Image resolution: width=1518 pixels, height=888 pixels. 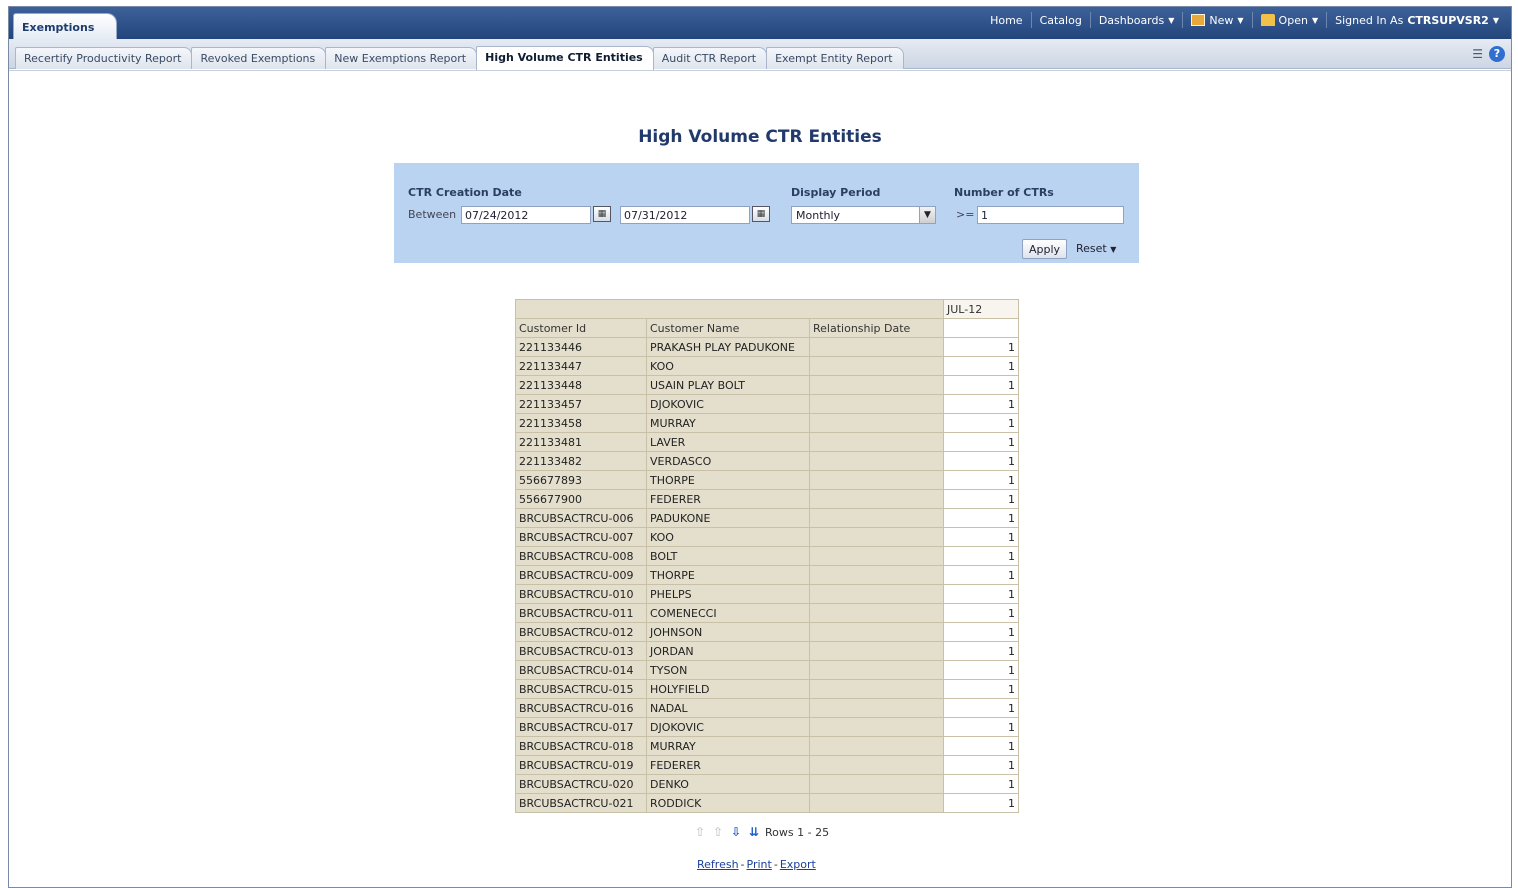 What do you see at coordinates (1060, 20) in the screenshot?
I see `catalog-link: Catalog` at bounding box center [1060, 20].